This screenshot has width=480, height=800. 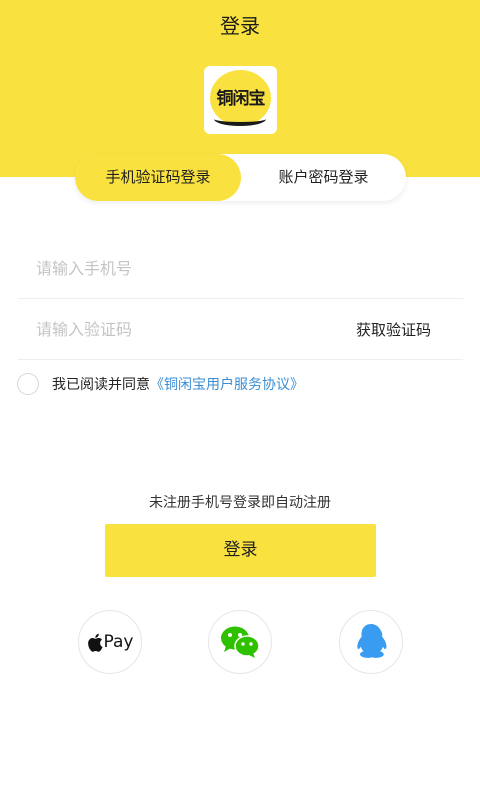 I want to click on qq-icon, so click(x=372, y=641).